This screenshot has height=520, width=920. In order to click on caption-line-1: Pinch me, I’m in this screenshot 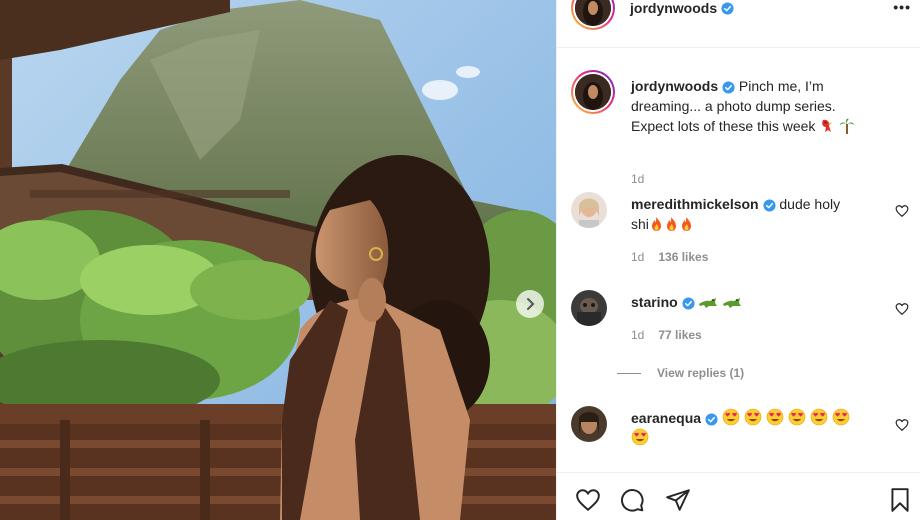, I will do `click(781, 86)`.